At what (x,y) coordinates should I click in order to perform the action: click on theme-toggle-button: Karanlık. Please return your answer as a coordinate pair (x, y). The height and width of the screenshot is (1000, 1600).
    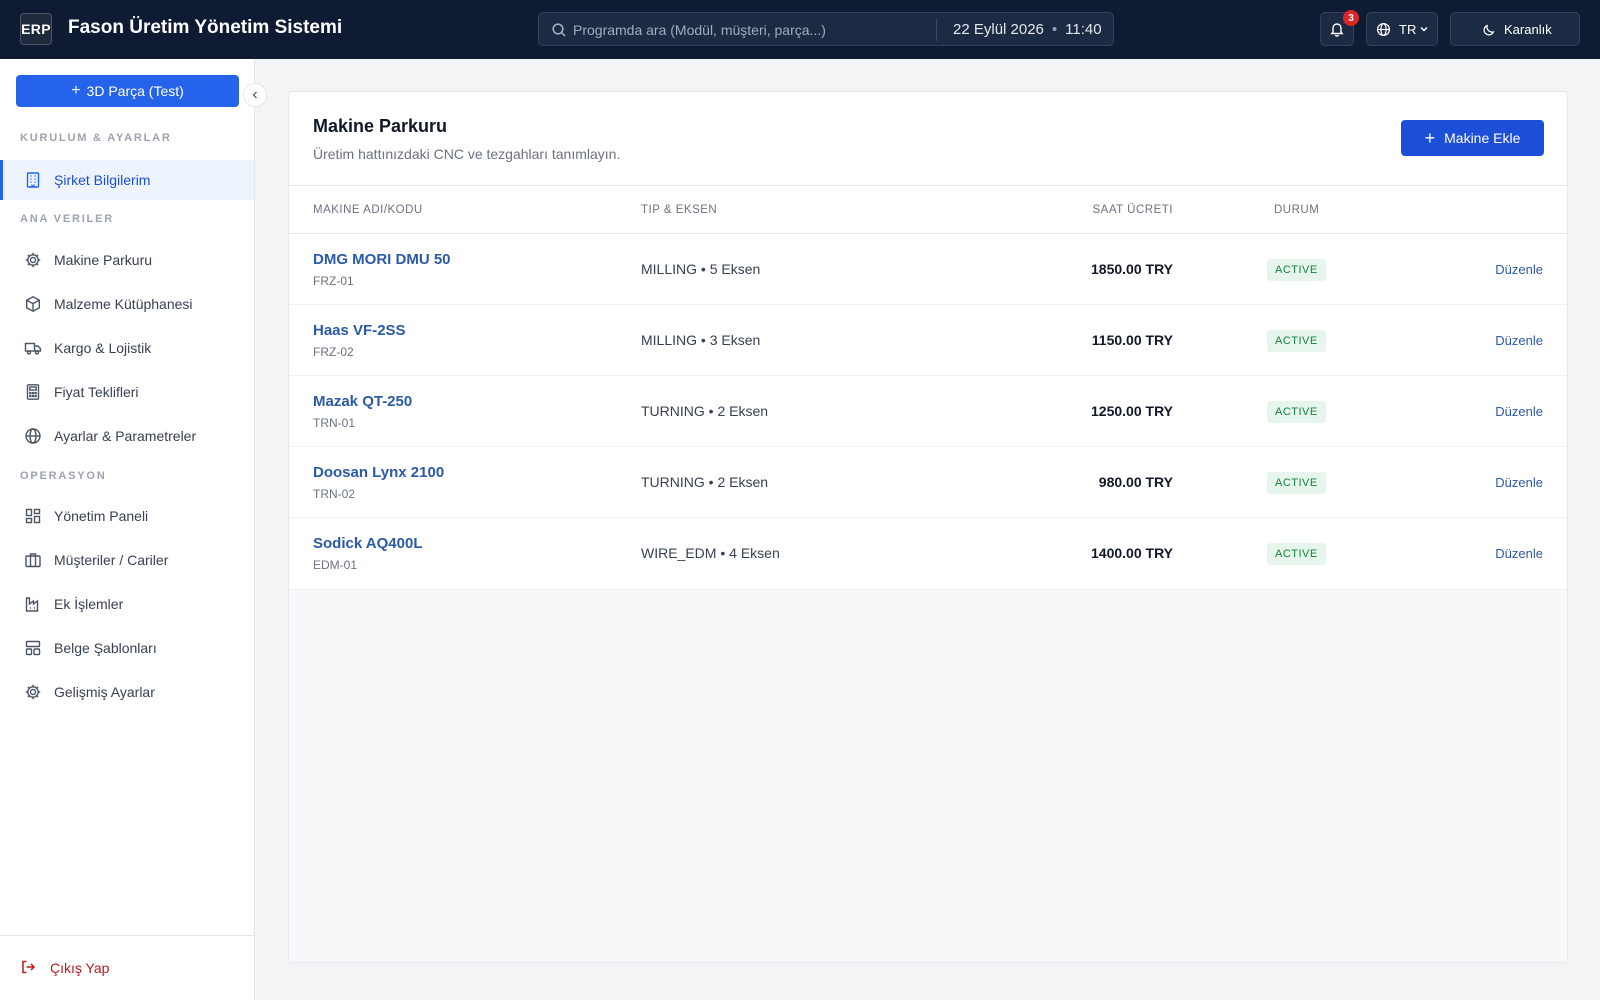
    Looking at the image, I should click on (1515, 29).